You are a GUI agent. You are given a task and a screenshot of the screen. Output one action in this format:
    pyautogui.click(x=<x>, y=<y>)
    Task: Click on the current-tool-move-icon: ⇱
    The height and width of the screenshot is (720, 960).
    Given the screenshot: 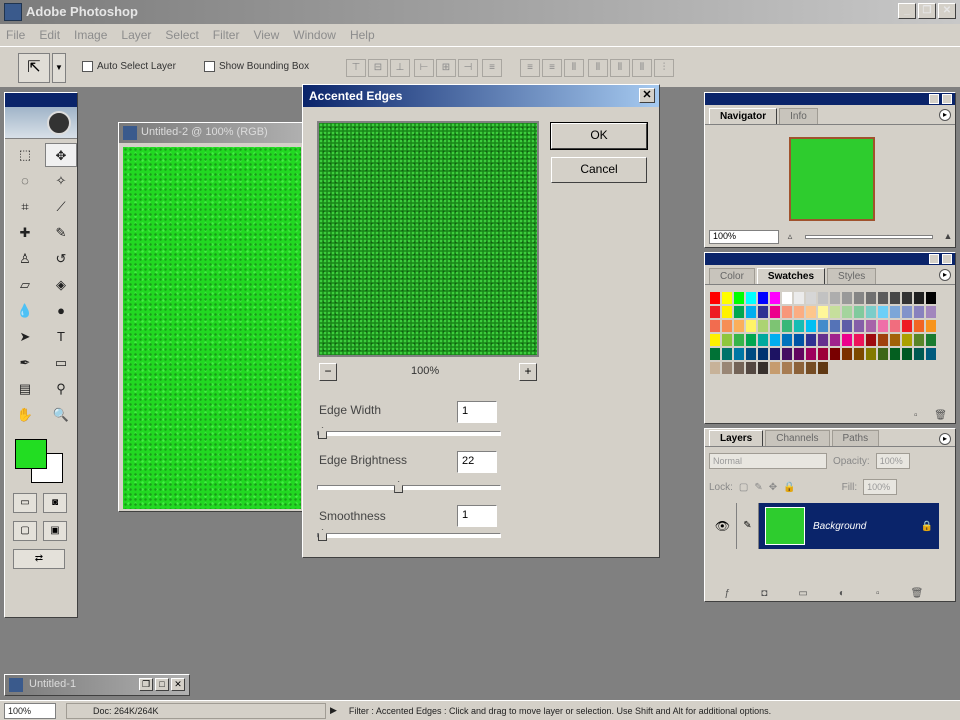 What is the action you would take?
    pyautogui.click(x=34, y=68)
    